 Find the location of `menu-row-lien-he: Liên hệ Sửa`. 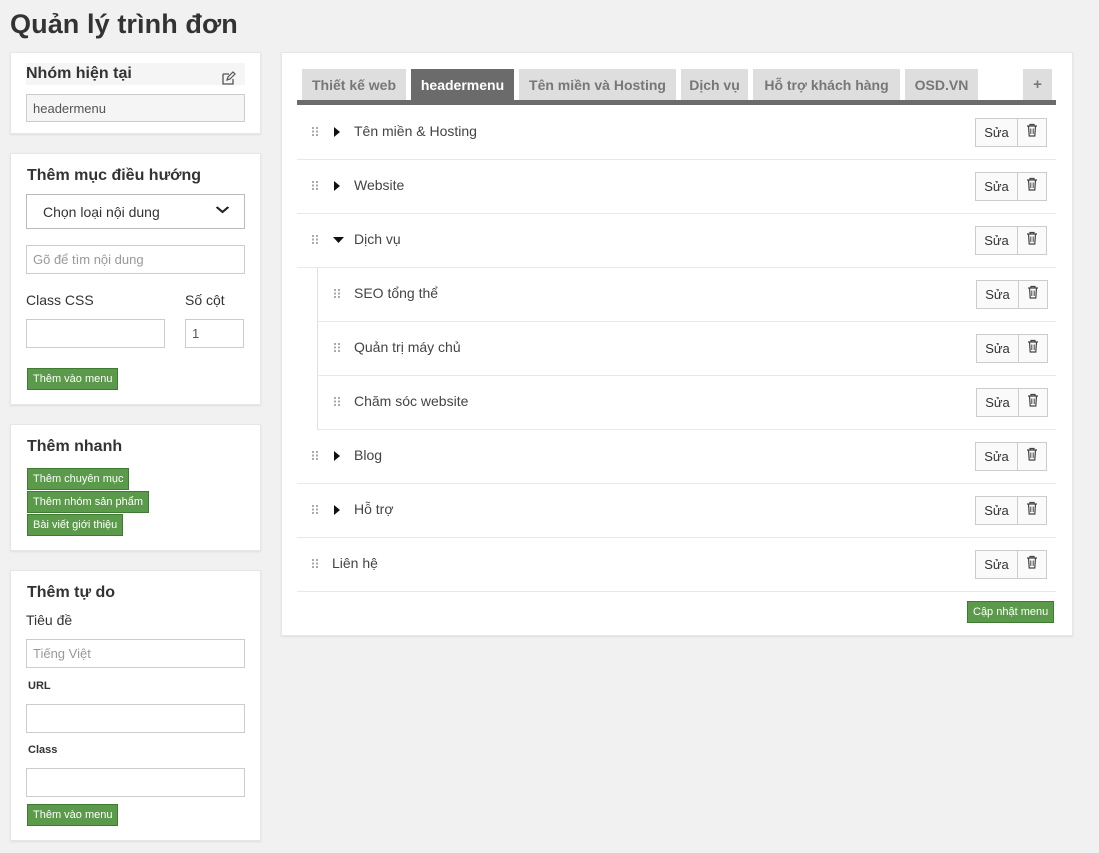

menu-row-lien-he: Liên hệ Sửa is located at coordinates (676, 565).